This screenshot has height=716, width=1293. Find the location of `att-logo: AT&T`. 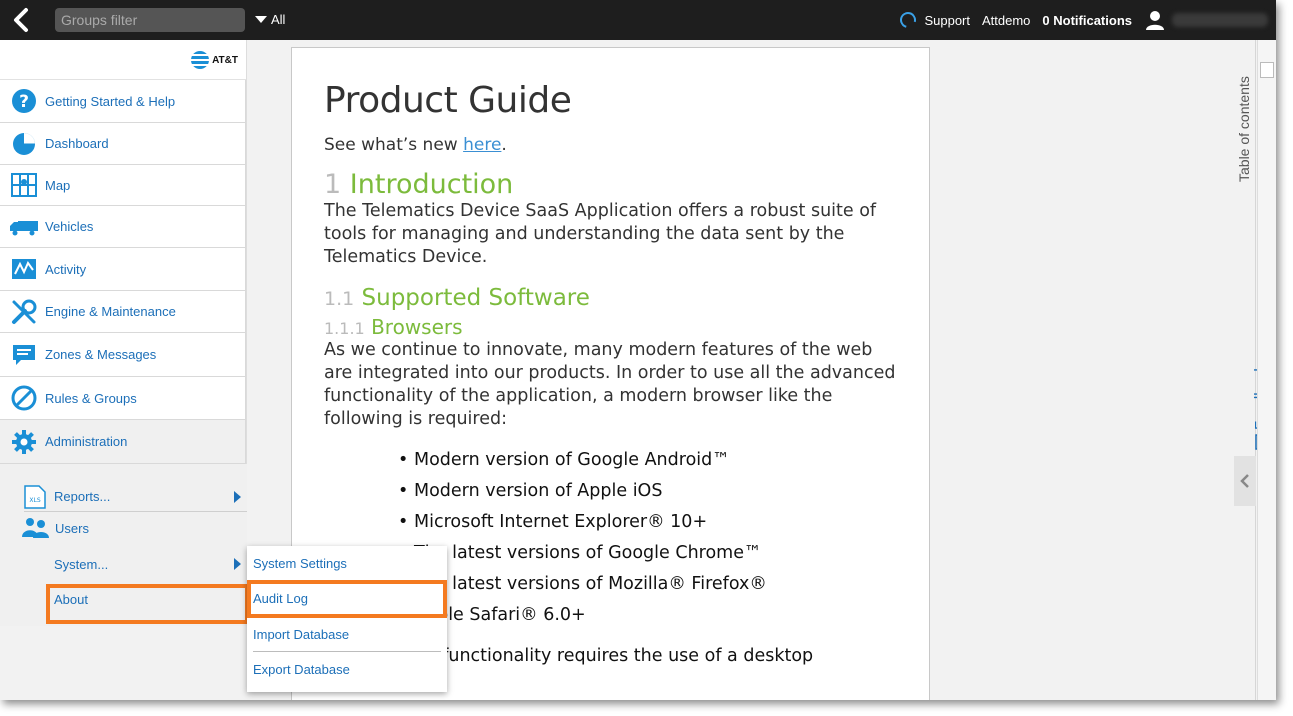

att-logo: AT&T is located at coordinates (214, 60).